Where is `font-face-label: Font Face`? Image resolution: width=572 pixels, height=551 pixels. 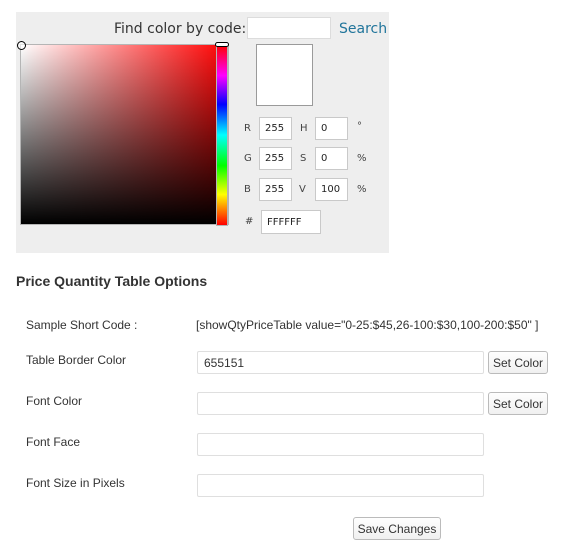 font-face-label: Font Face is located at coordinates (53, 442).